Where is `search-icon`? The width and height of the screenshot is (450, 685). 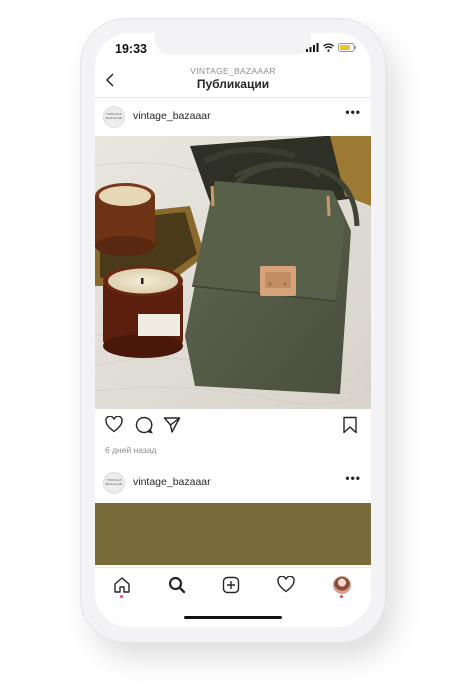 search-icon is located at coordinates (177, 585).